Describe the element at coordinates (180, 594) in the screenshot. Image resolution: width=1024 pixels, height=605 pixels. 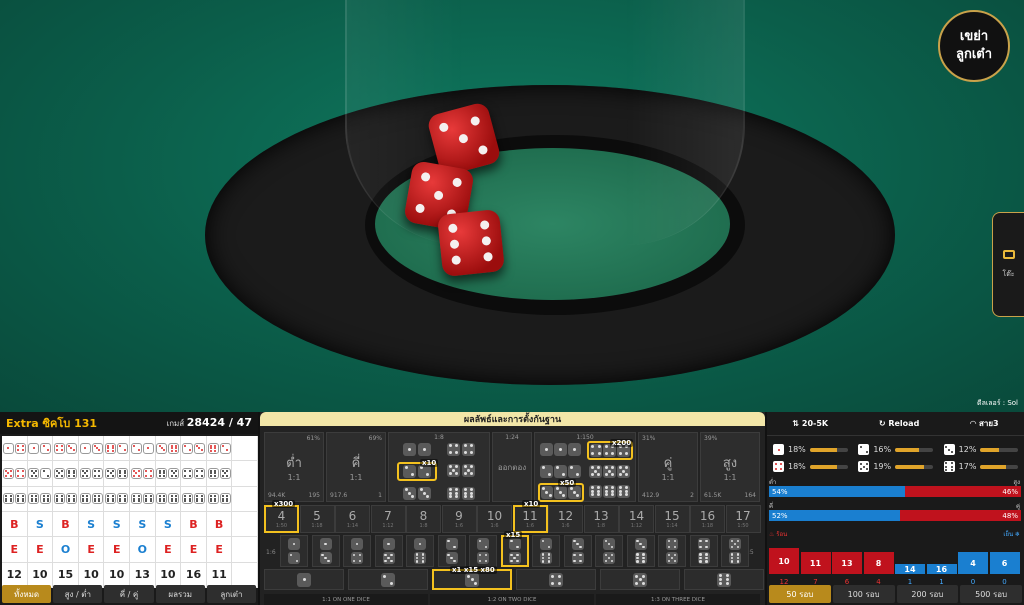
I see `history-tab: ผลรวม` at that location.